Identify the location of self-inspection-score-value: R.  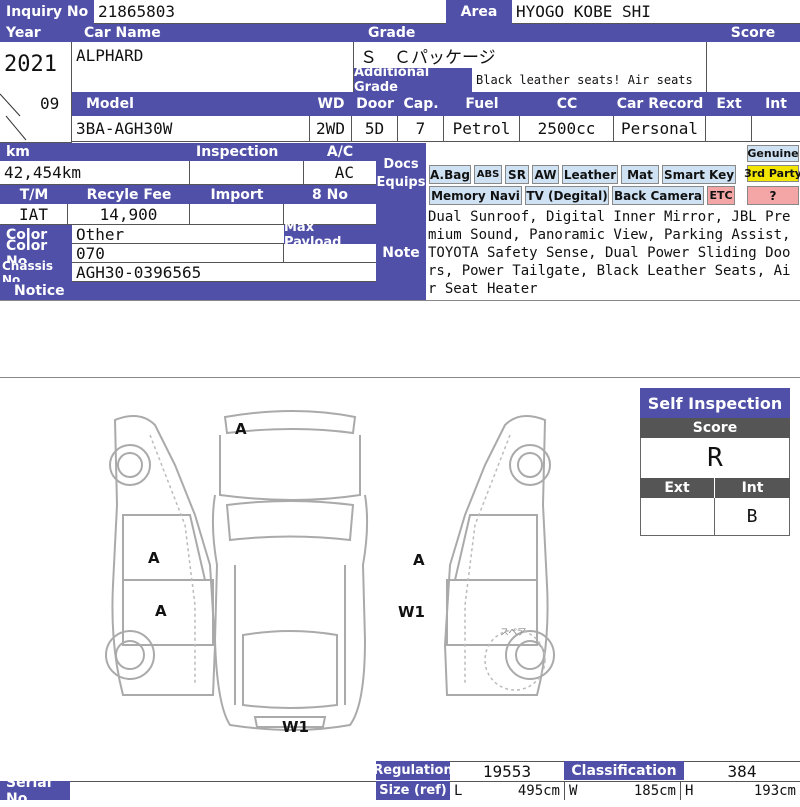
(715, 458).